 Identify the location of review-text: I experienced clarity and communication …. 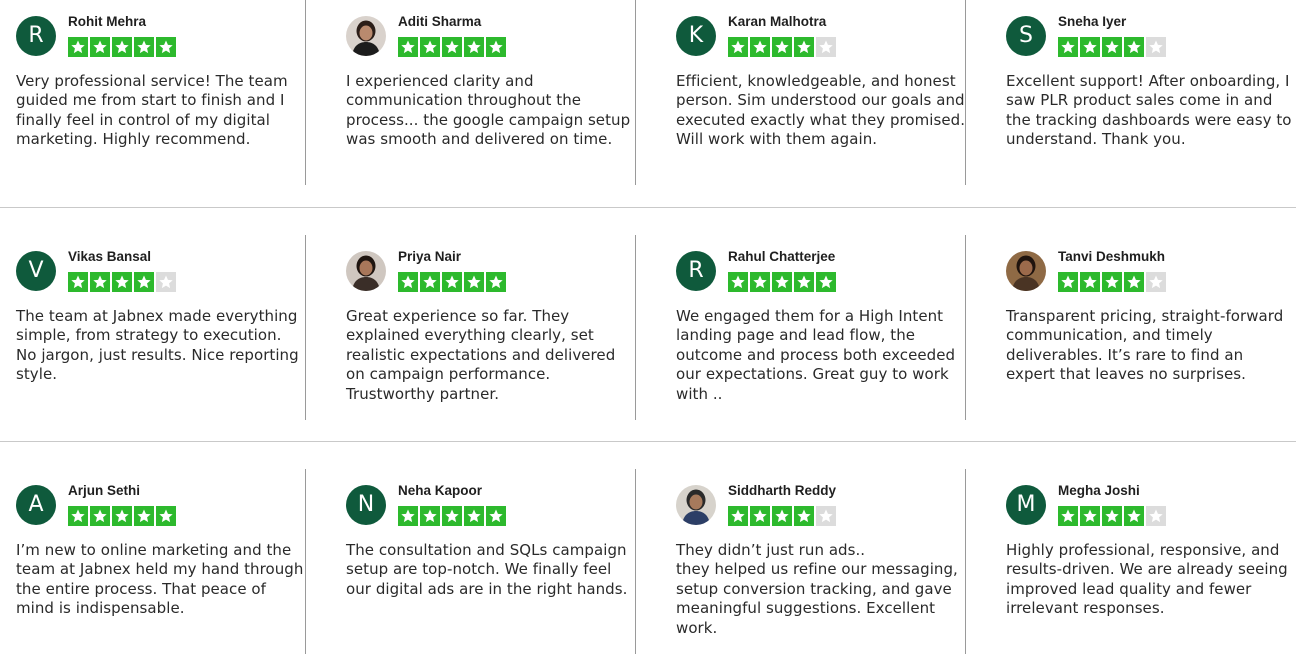
(488, 110).